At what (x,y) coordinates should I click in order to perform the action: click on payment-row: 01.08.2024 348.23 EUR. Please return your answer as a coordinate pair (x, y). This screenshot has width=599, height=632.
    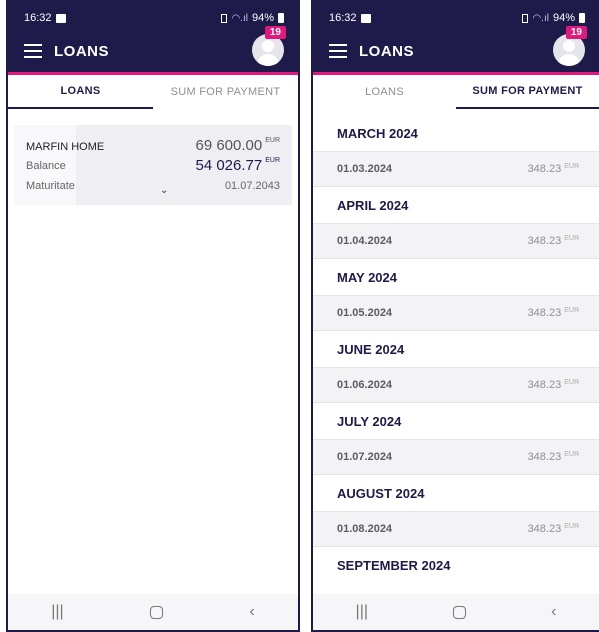
    Looking at the image, I should click on (456, 529).